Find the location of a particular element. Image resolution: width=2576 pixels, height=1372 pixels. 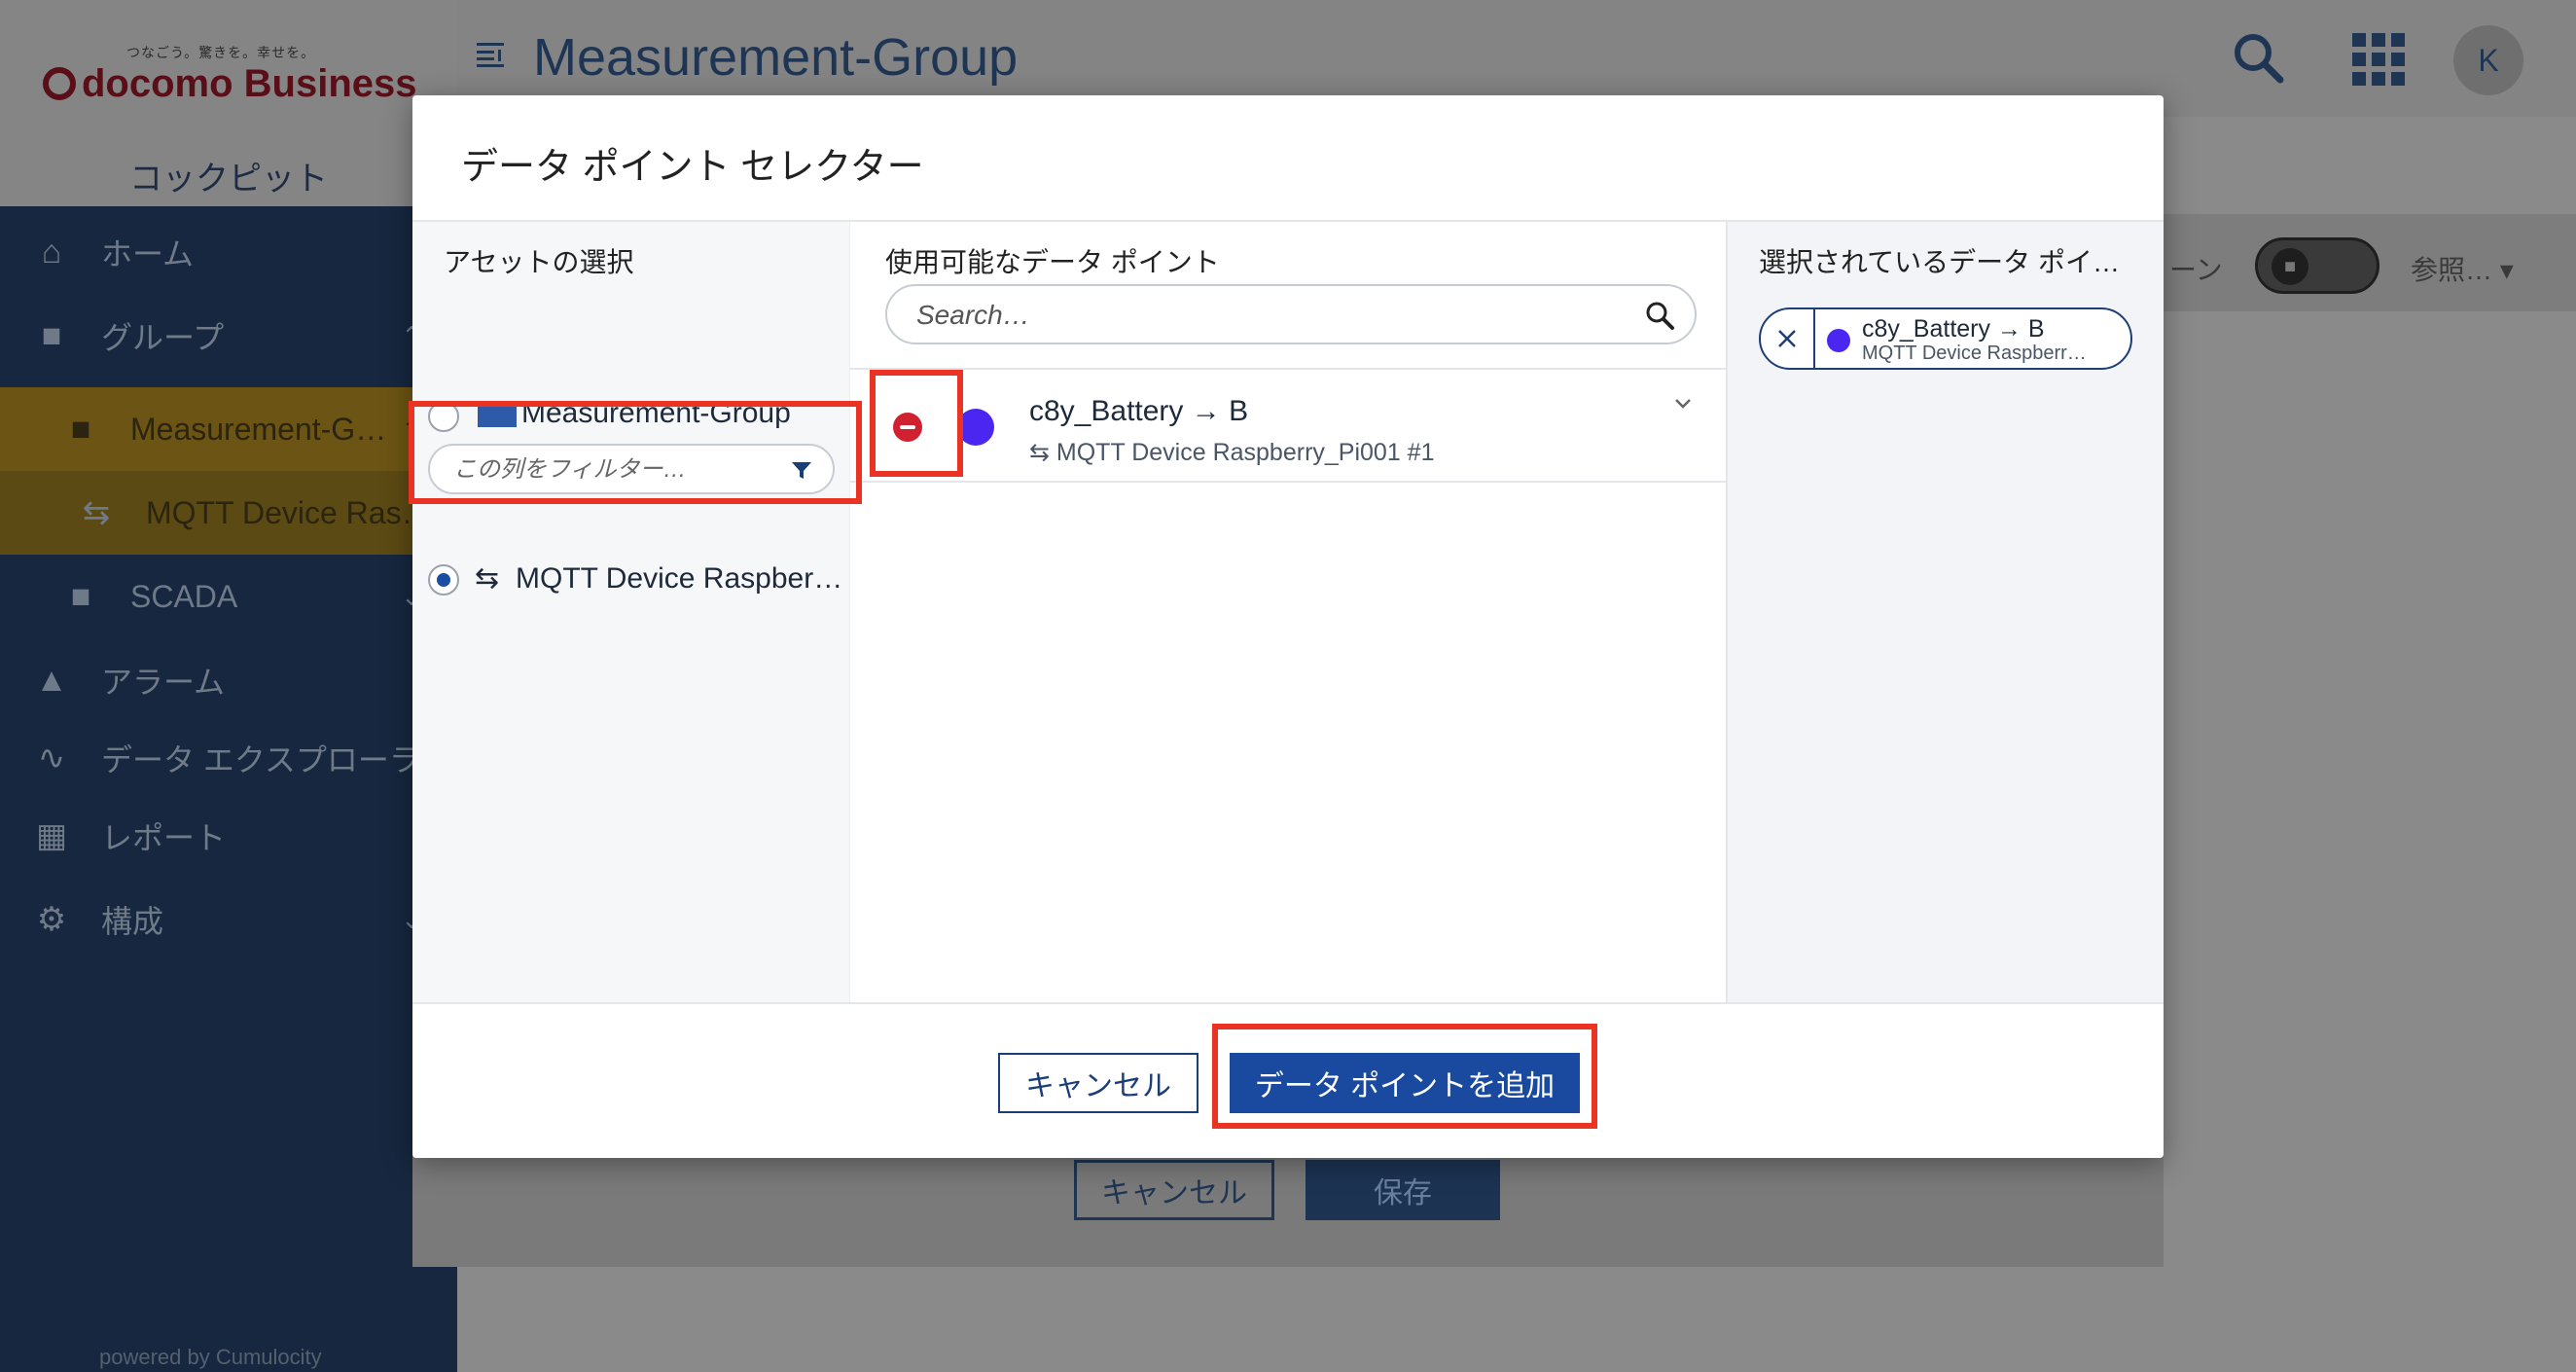

sidebar-item-configuration: ⚙ 構成 ⌄ is located at coordinates (228, 919).